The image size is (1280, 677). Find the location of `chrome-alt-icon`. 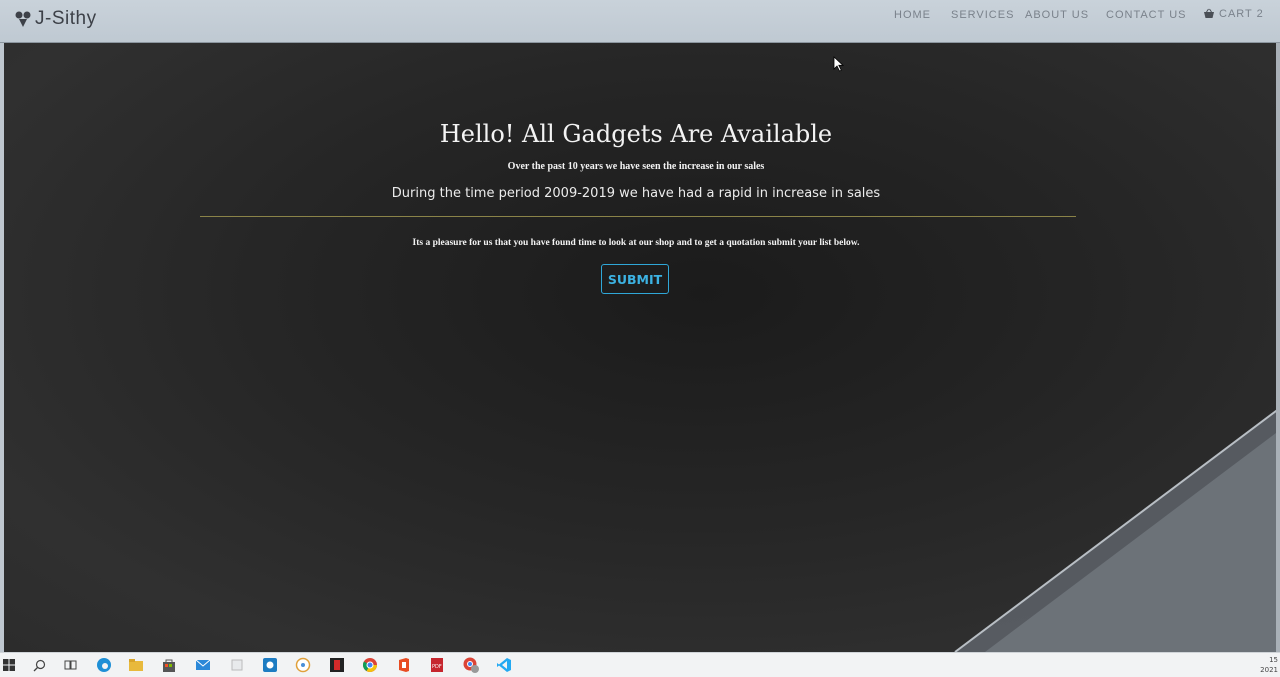

chrome-alt-icon is located at coordinates (471, 665).